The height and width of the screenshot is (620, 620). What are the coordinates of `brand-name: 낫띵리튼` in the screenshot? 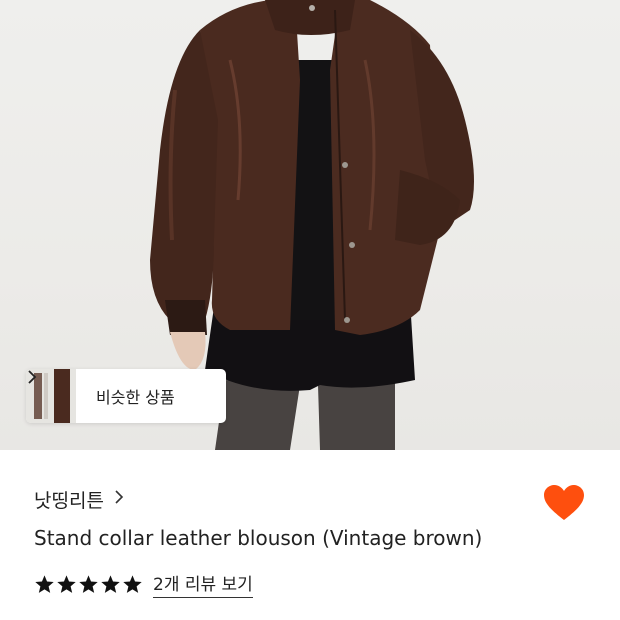 It's located at (69, 501).